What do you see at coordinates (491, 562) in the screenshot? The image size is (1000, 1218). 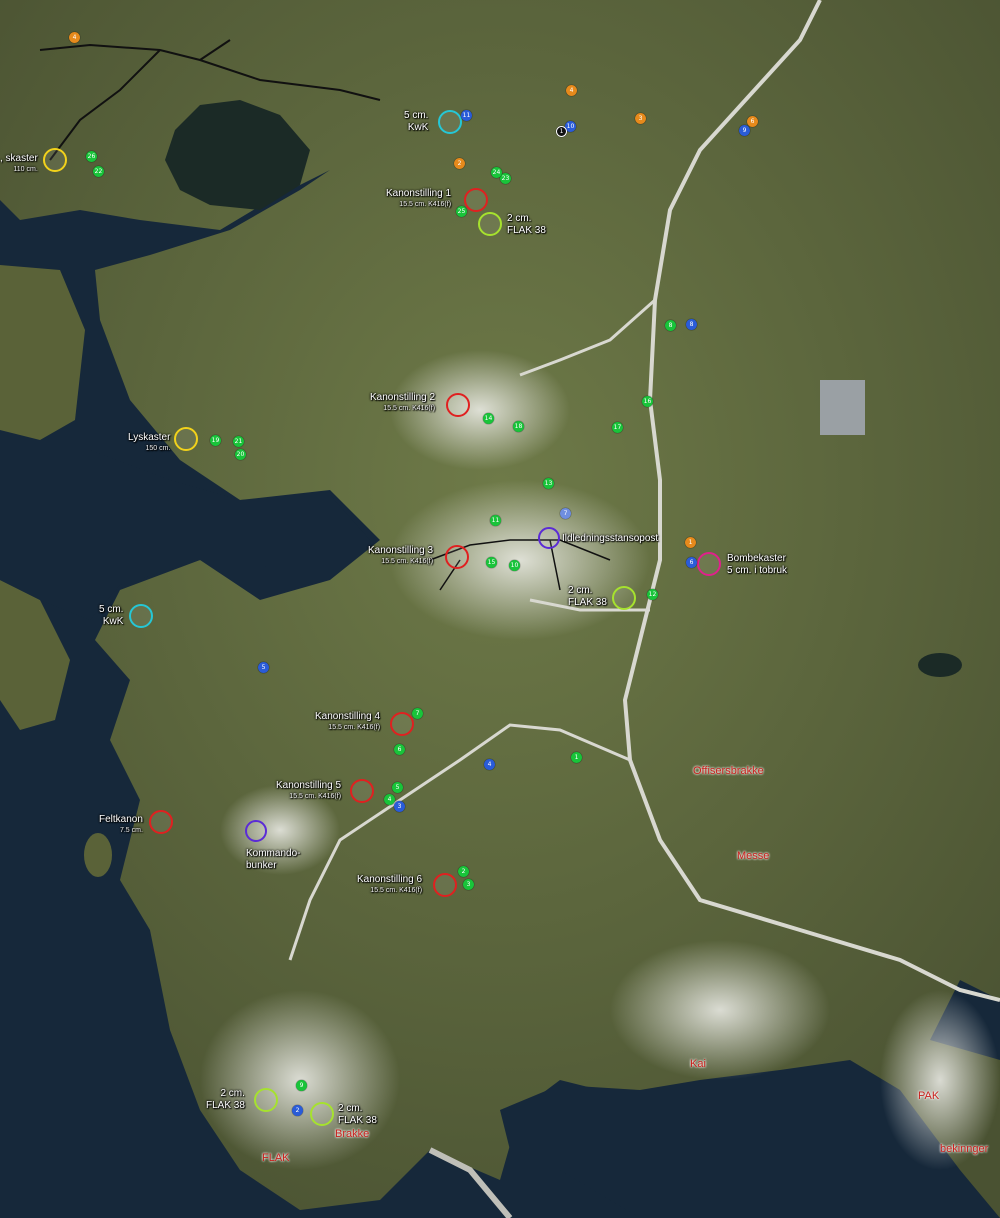 I see `marker-green: 15` at bounding box center [491, 562].